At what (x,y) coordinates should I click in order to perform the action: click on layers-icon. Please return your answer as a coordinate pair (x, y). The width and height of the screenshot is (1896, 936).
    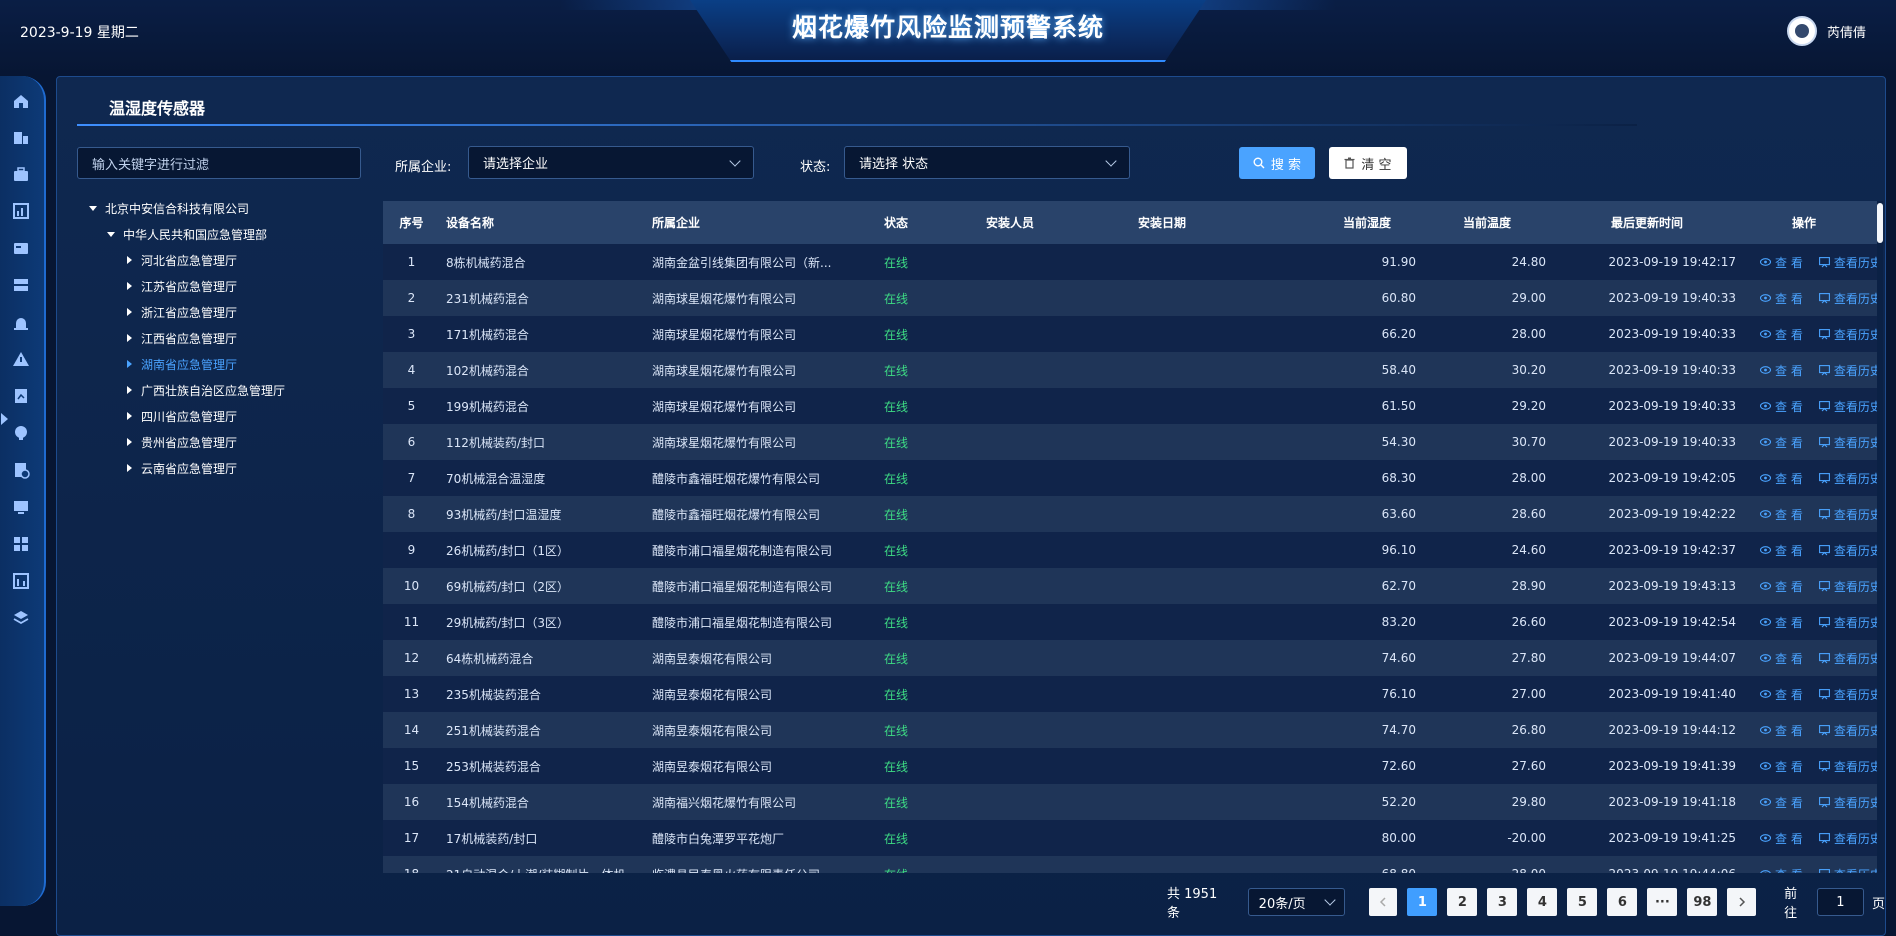
    Looking at the image, I should click on (21, 618).